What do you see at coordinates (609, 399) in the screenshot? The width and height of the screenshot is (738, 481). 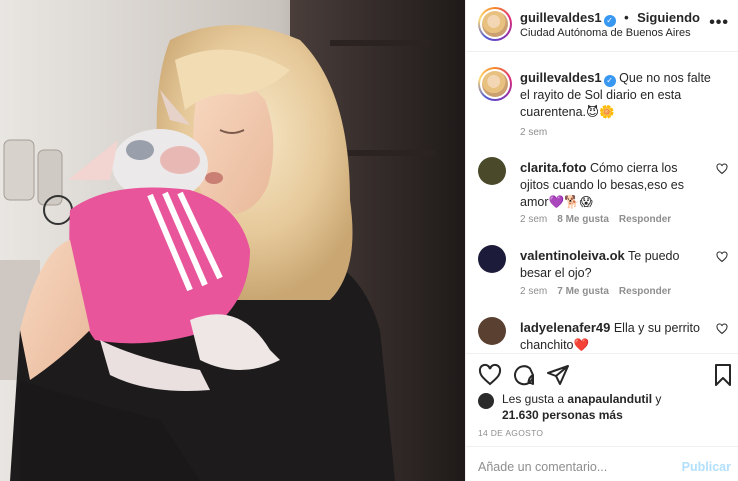 I see `liker-username-link: anapaulandutil` at bounding box center [609, 399].